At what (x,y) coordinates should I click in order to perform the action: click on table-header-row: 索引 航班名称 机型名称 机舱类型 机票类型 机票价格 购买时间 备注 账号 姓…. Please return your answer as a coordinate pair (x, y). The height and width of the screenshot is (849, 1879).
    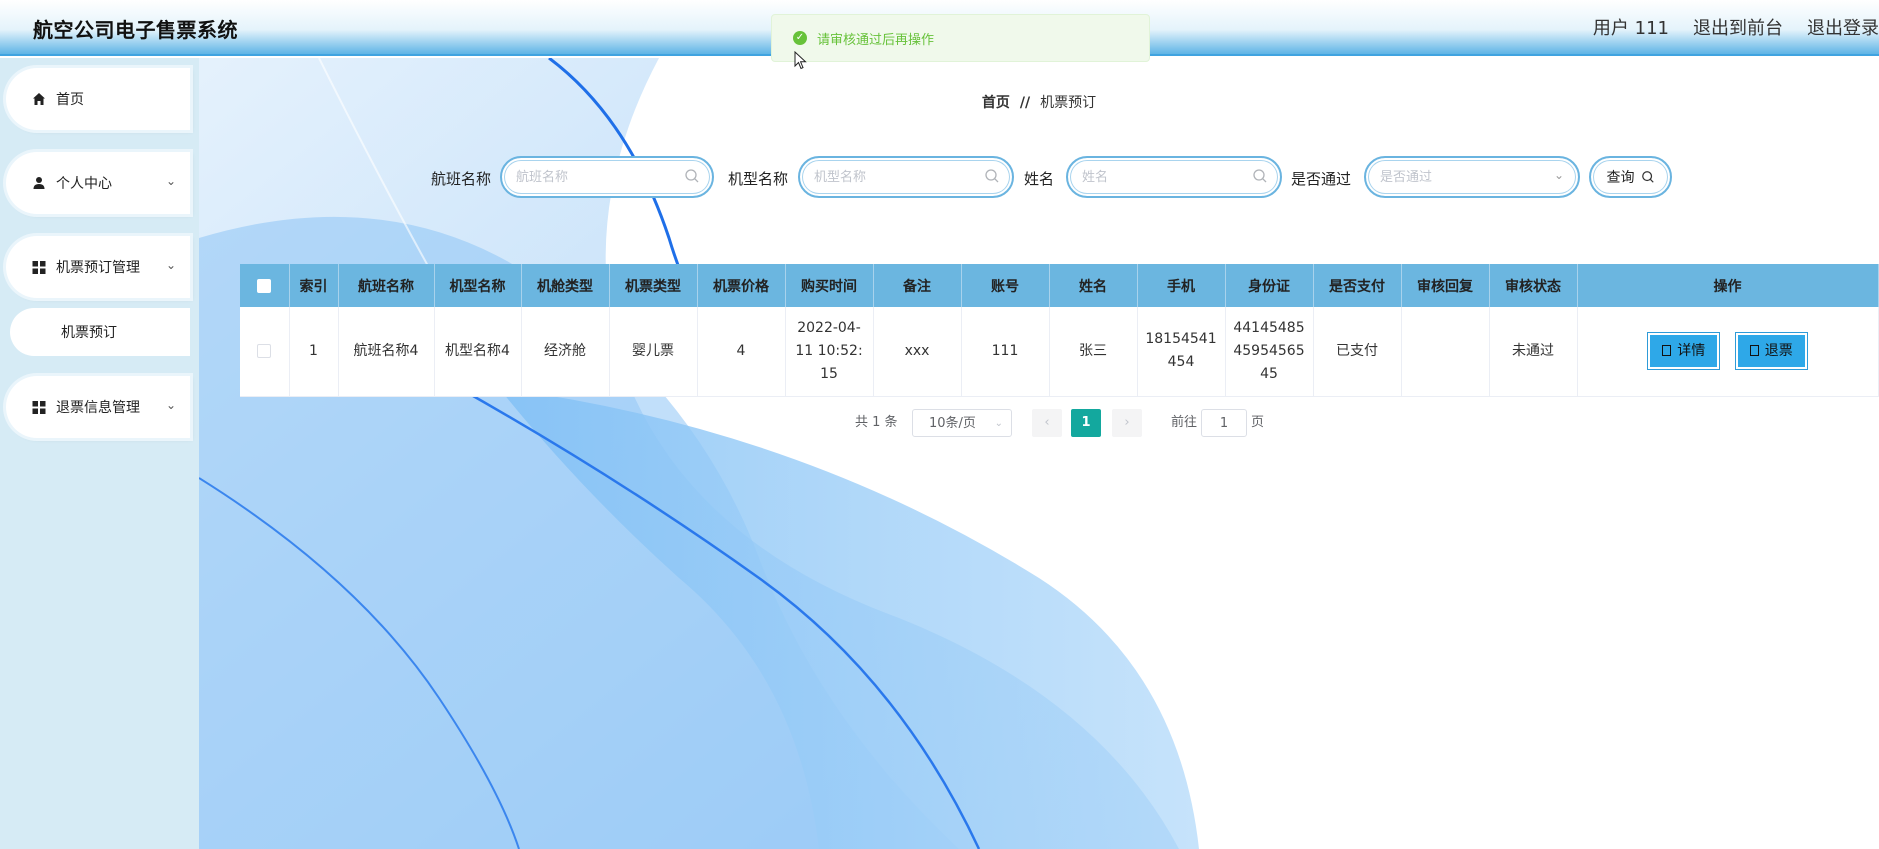
    Looking at the image, I should click on (1059, 285).